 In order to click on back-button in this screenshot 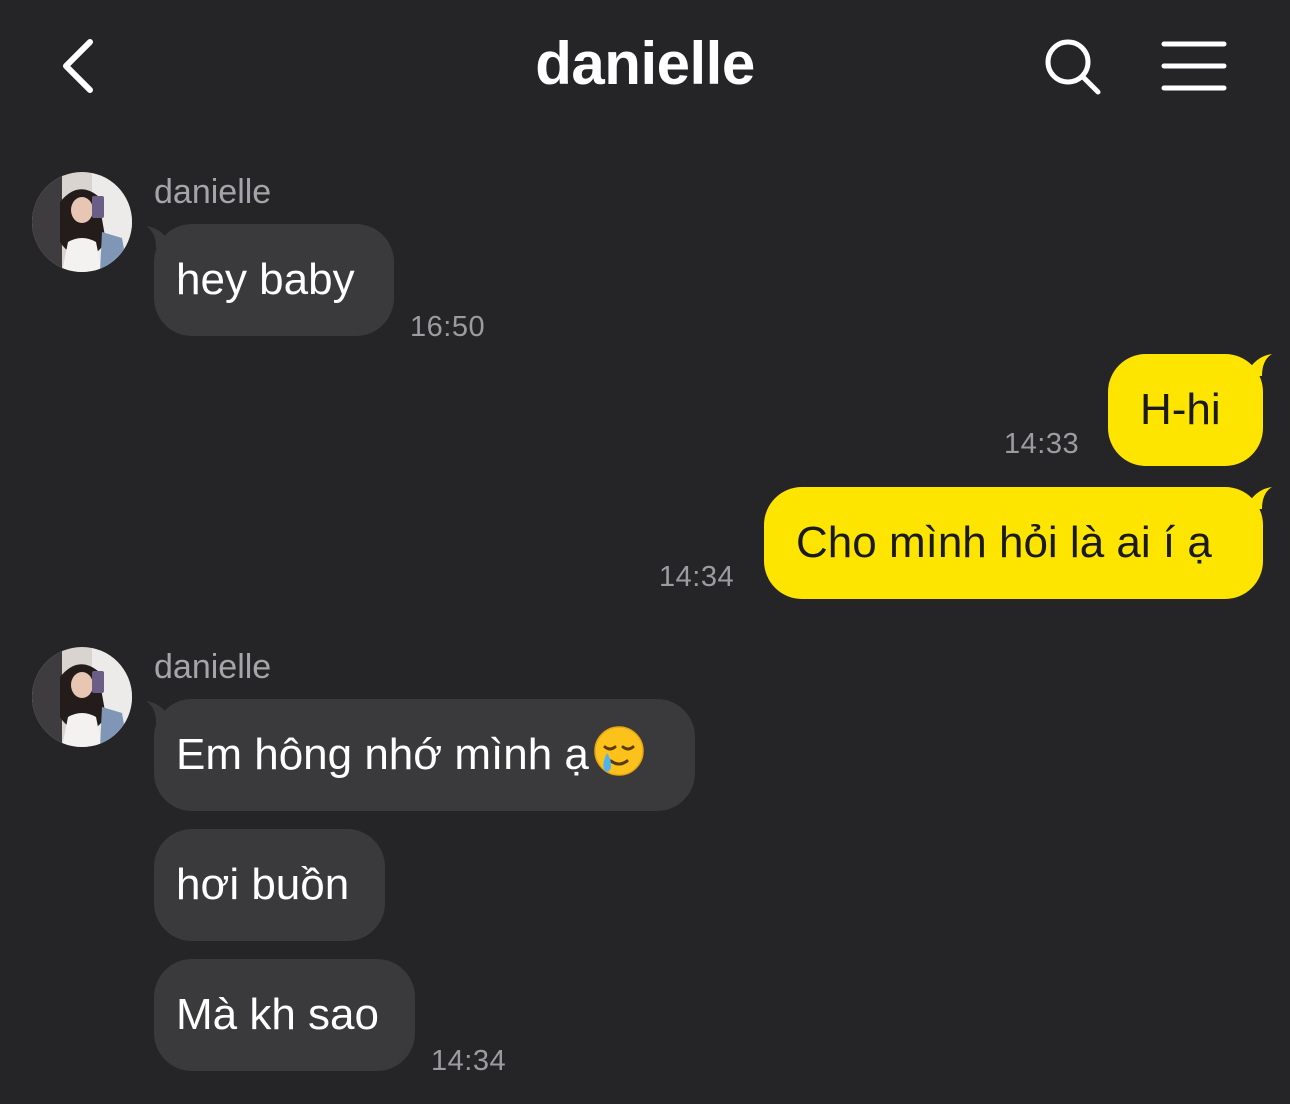, I will do `click(80, 66)`.